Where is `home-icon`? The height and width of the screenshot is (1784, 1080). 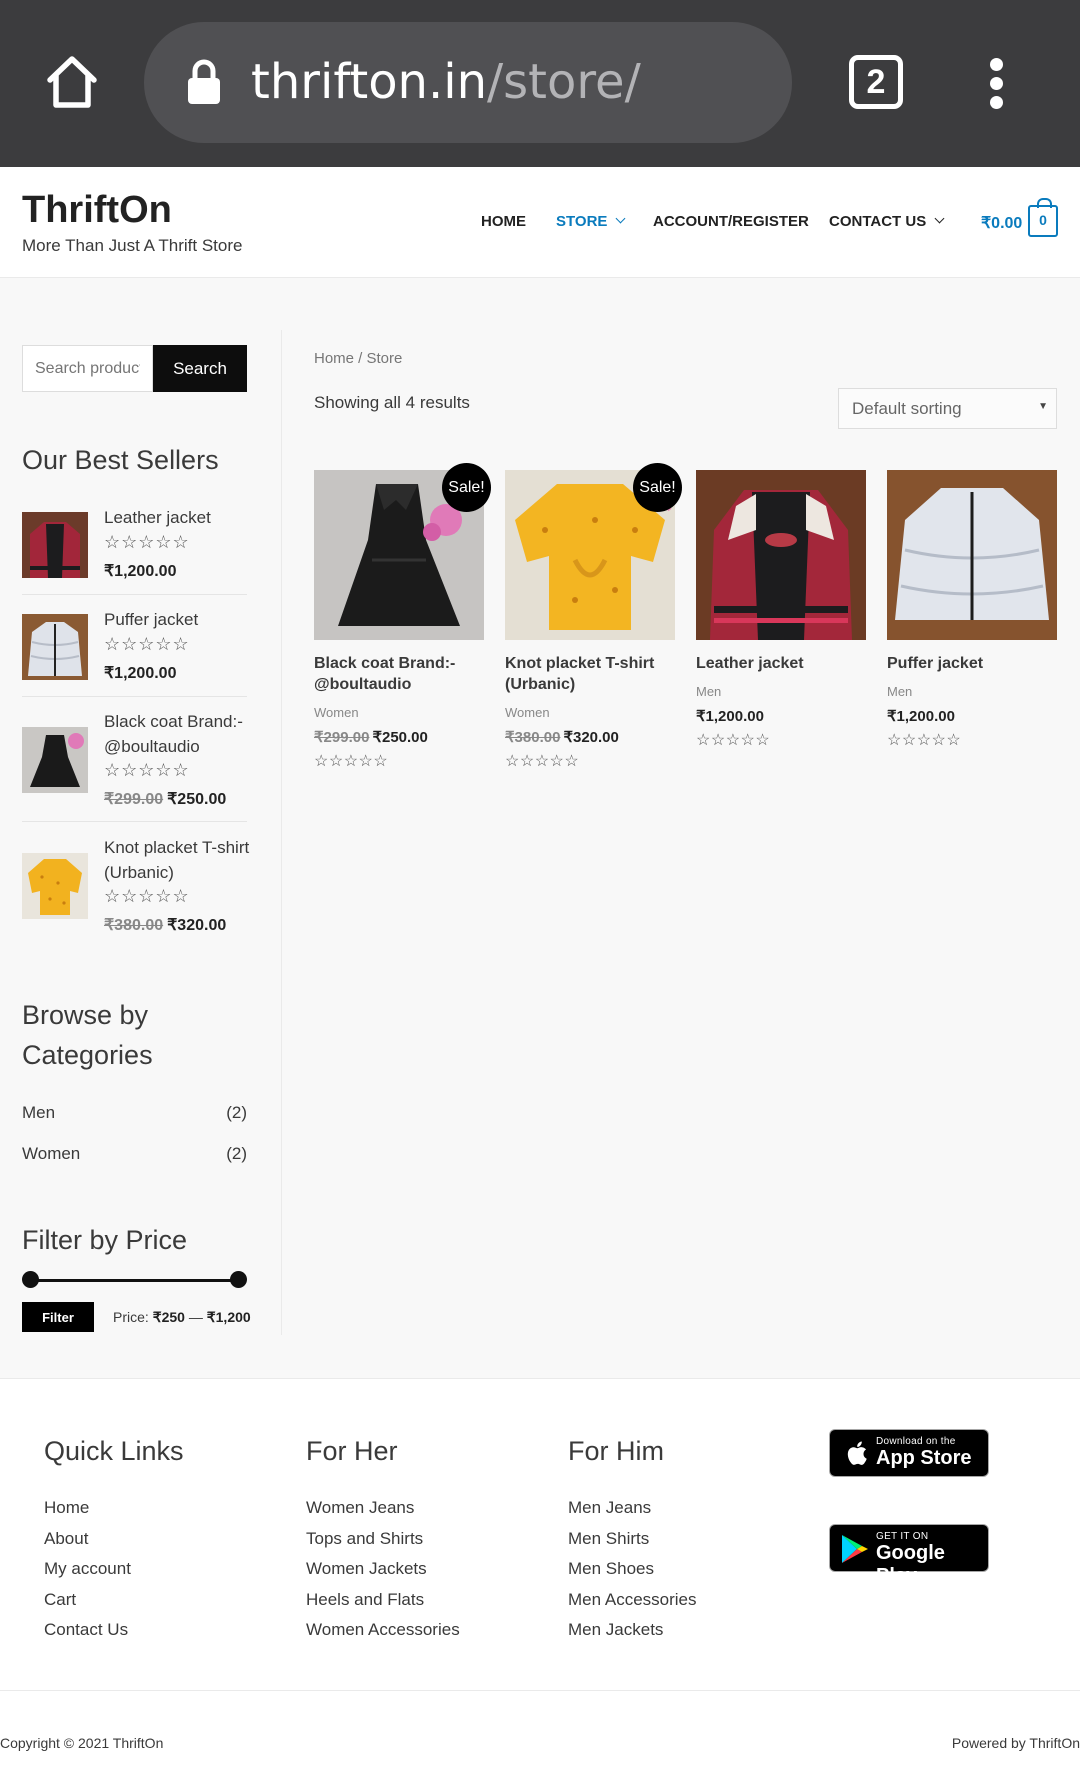 home-icon is located at coordinates (72, 82).